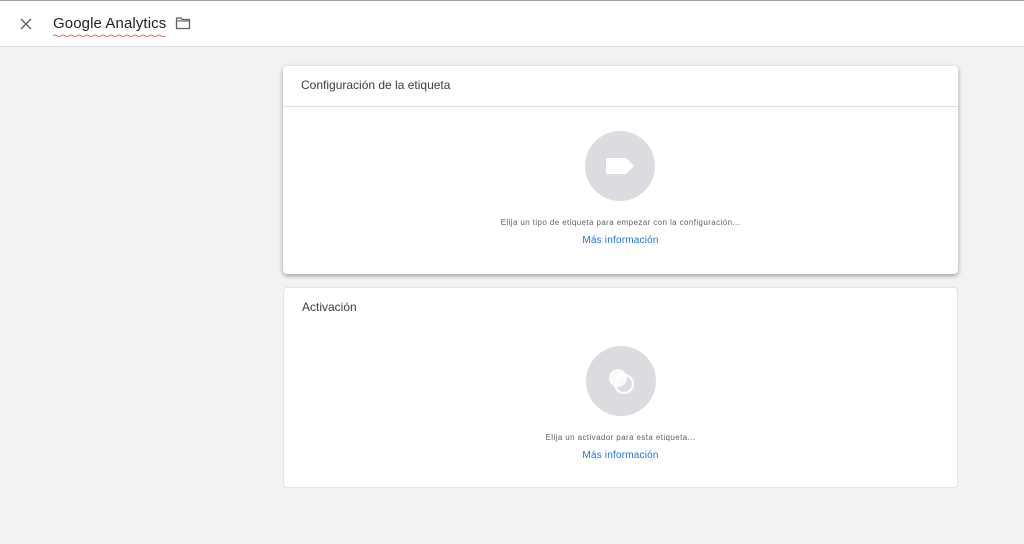 The height and width of the screenshot is (544, 1024). What do you see at coordinates (620, 240) in the screenshot?
I see `tag-configuration-more-info-link: Más información` at bounding box center [620, 240].